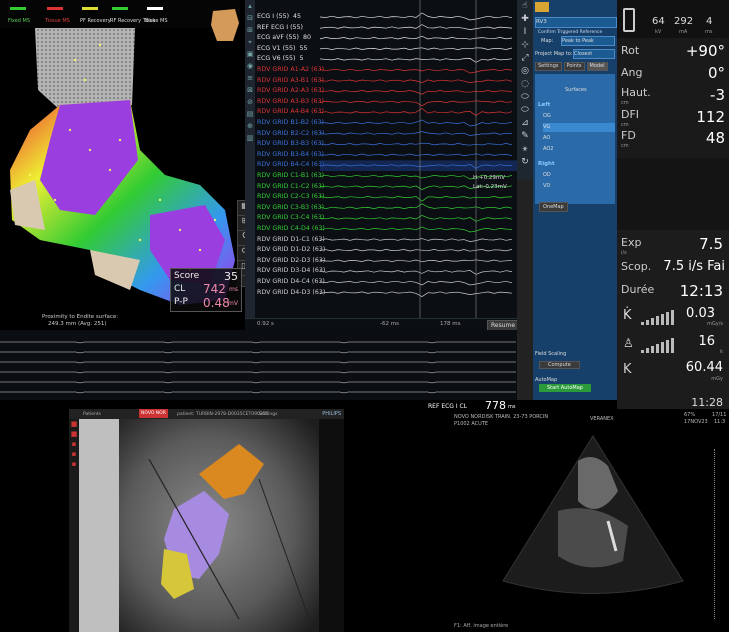 The width and height of the screenshot is (729, 632). Describe the element at coordinates (448, 406) in the screenshot. I see `ref-ecg-label: REF ECG I CL` at that location.